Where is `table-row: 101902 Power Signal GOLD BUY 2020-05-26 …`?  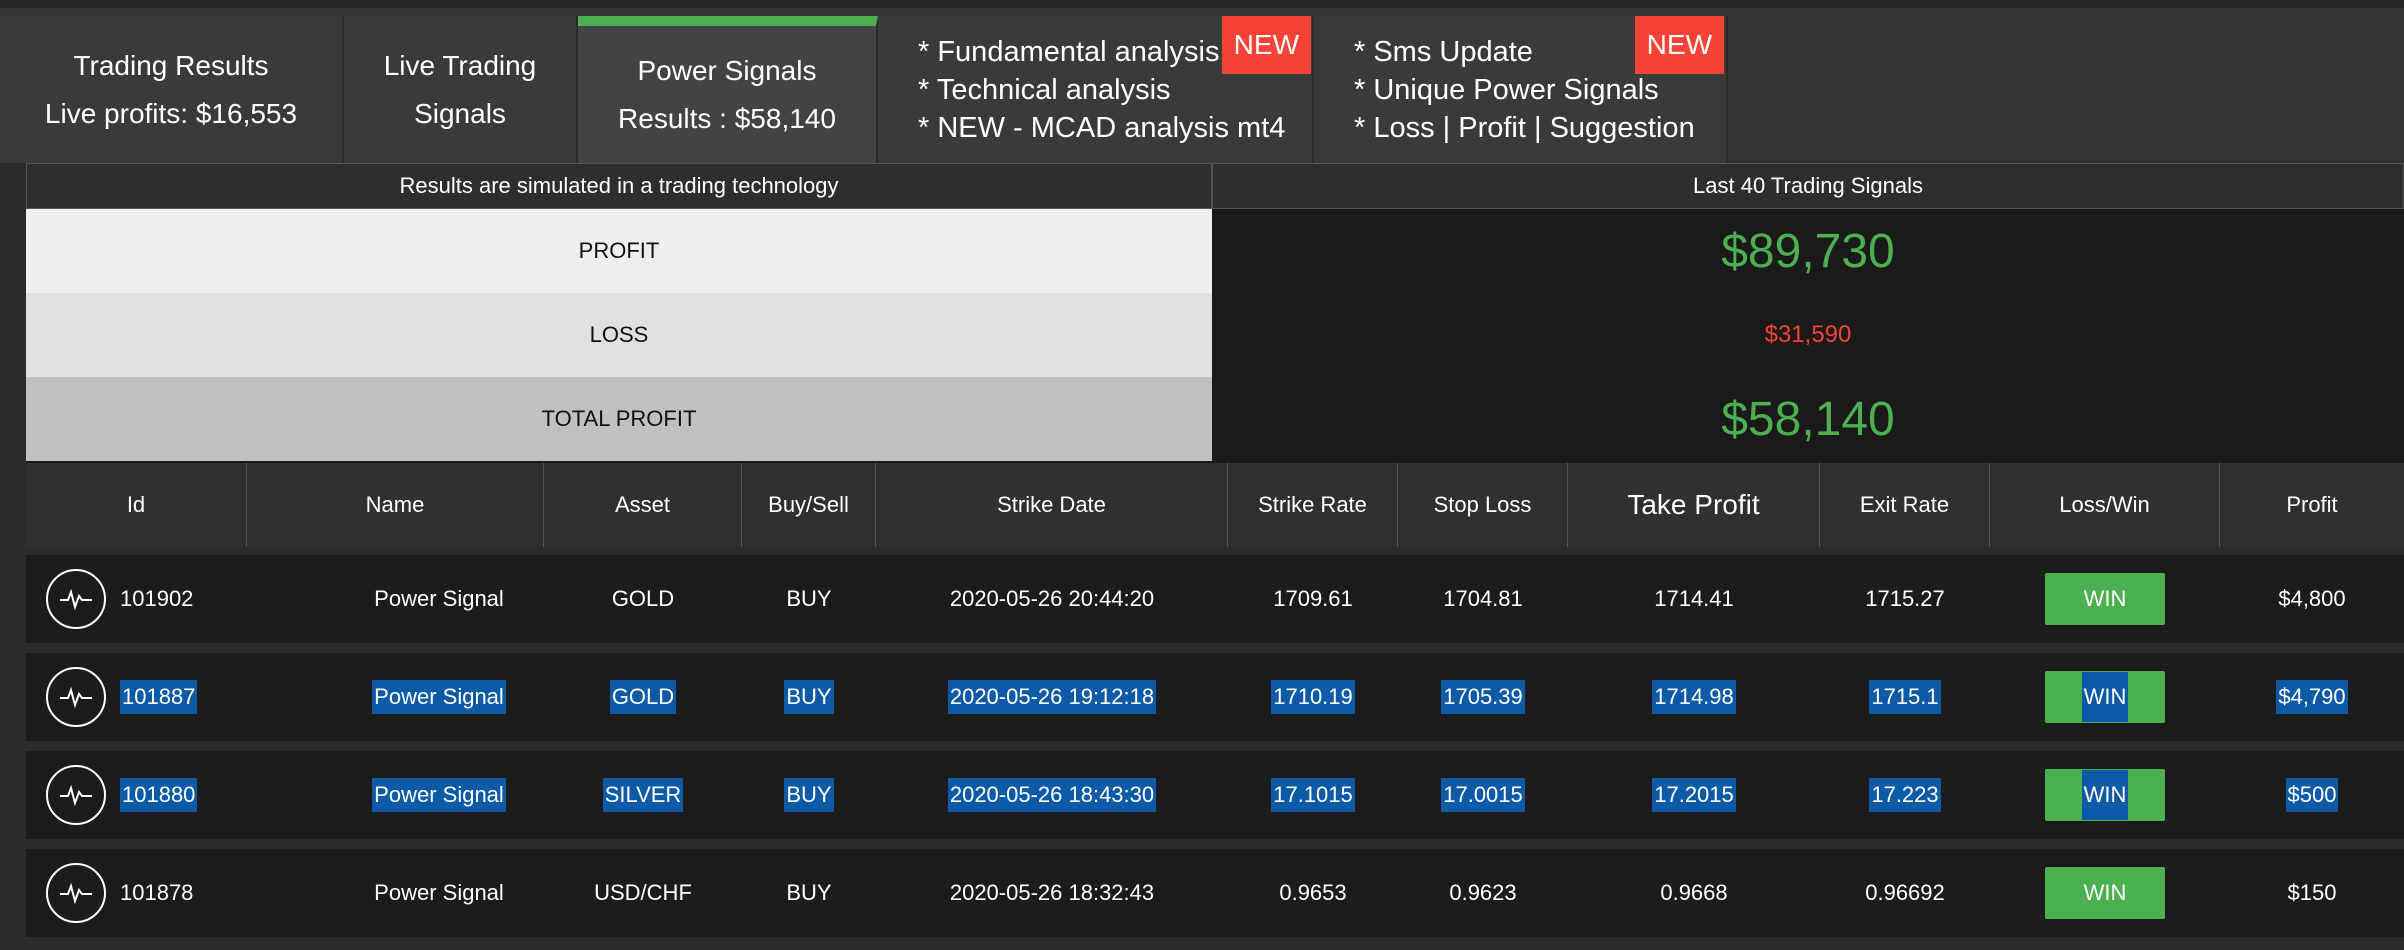 table-row: 101902 Power Signal GOLD BUY 2020-05-26 … is located at coordinates (1215, 599).